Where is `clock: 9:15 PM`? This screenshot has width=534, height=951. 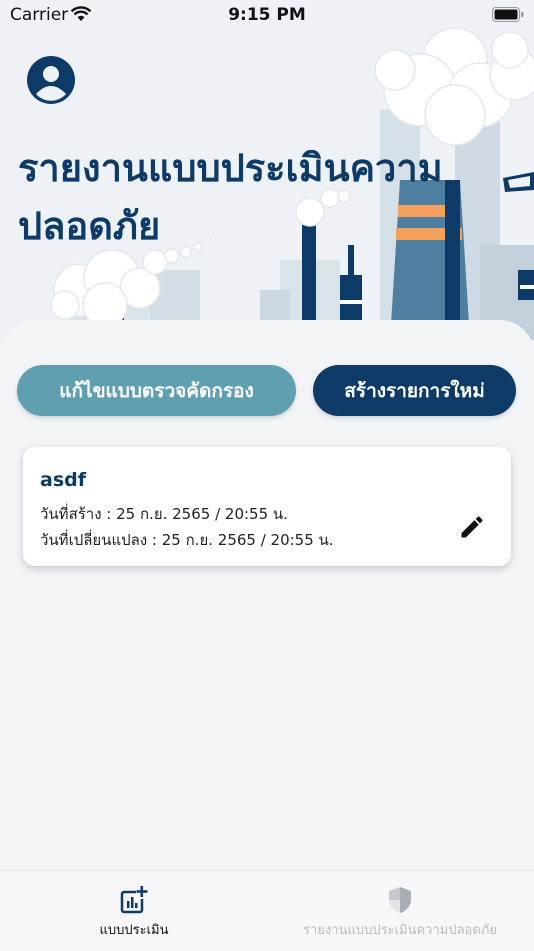 clock: 9:15 PM is located at coordinates (267, 15).